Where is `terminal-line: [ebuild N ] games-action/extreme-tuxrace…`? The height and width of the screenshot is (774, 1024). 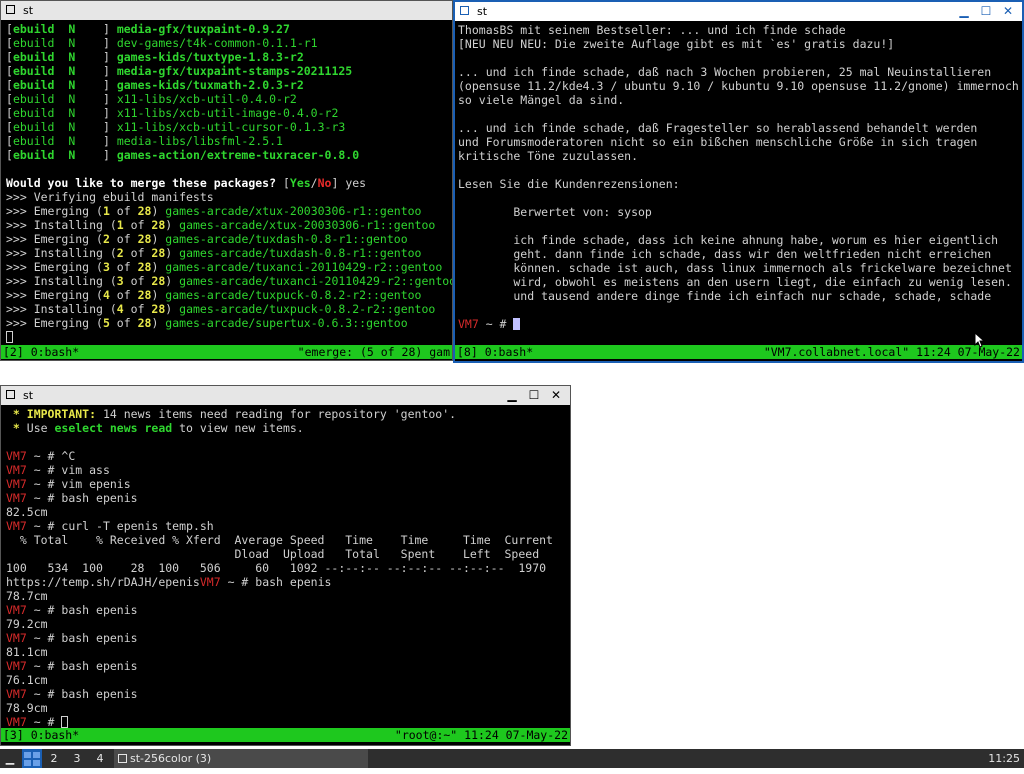
terminal-line: [ebuild N ] games-action/extreme-tuxrace… is located at coordinates (183, 155).